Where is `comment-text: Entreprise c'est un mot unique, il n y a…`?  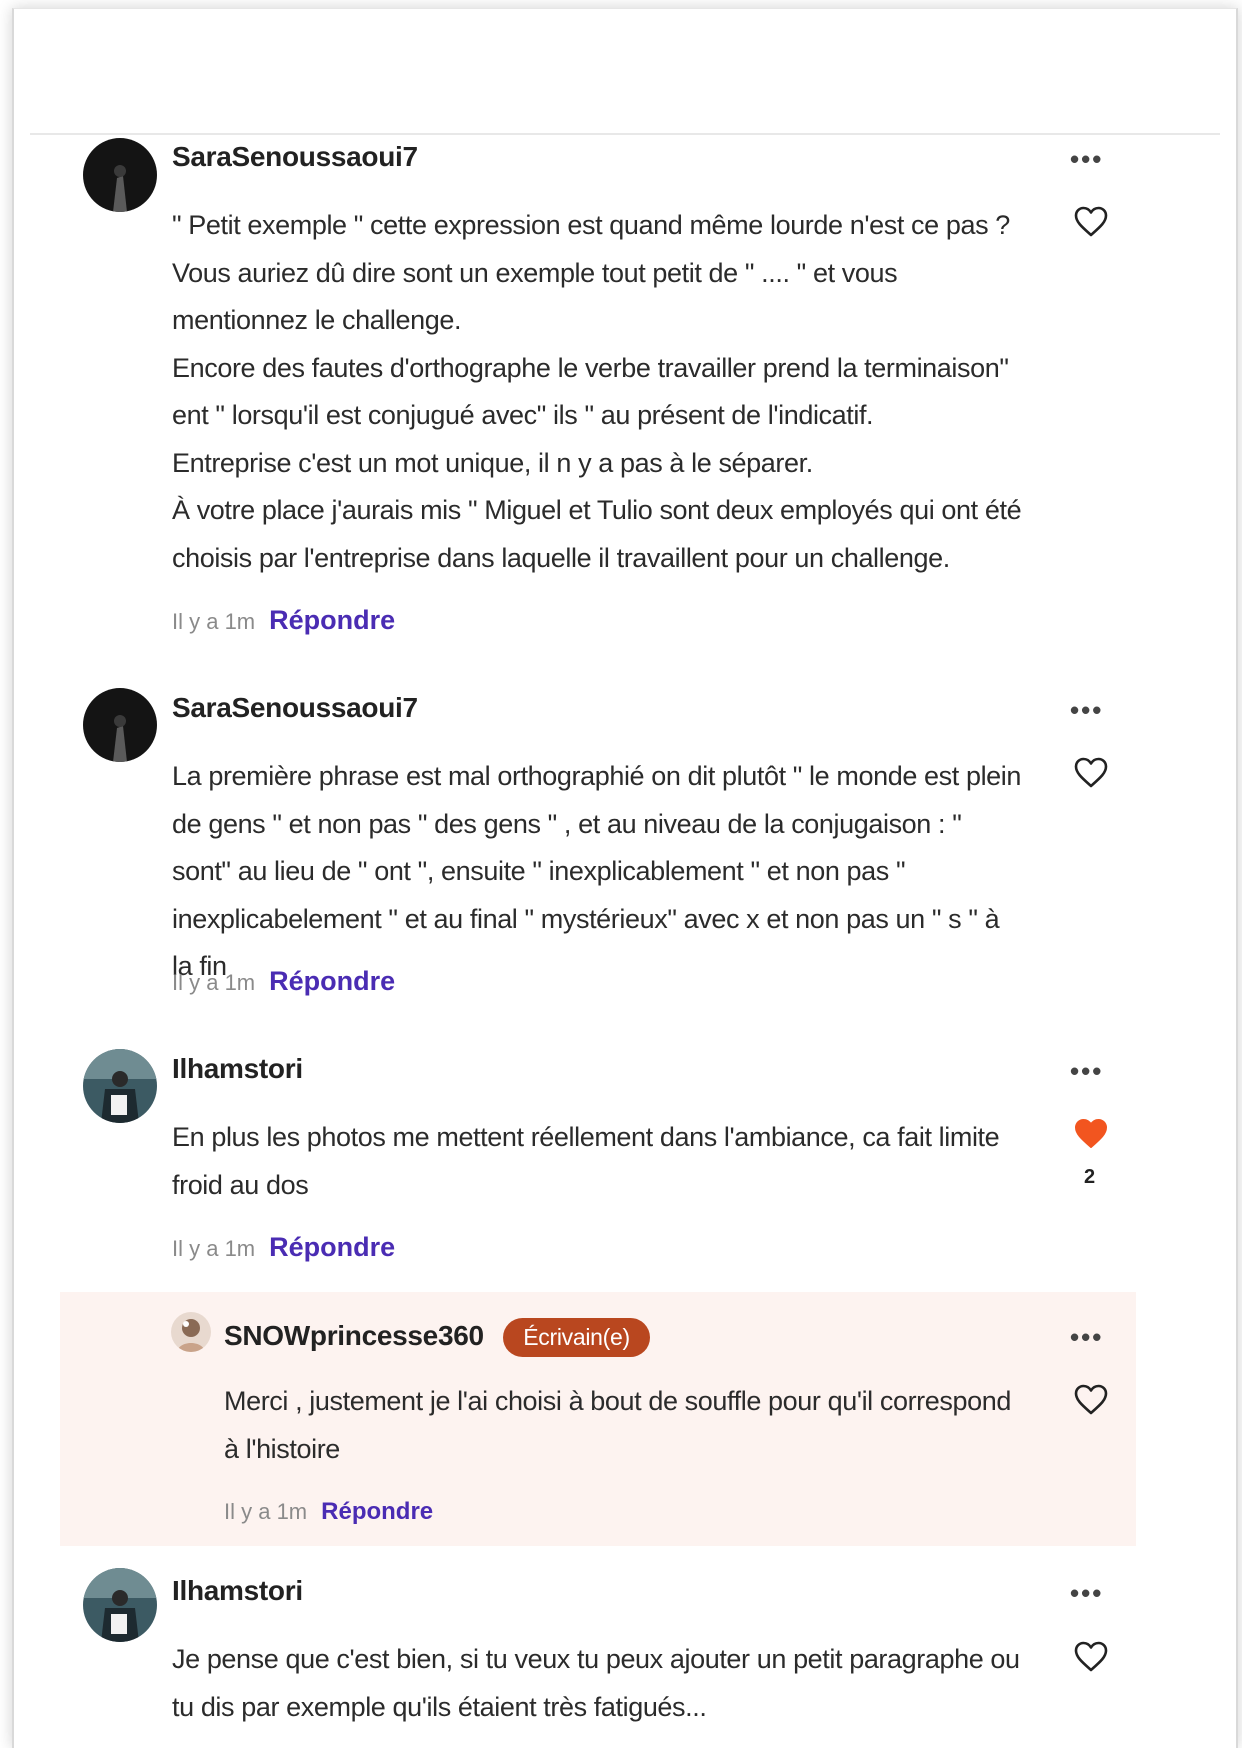 comment-text: Entreprise c'est un mot unique, il n y a… is located at coordinates (492, 462).